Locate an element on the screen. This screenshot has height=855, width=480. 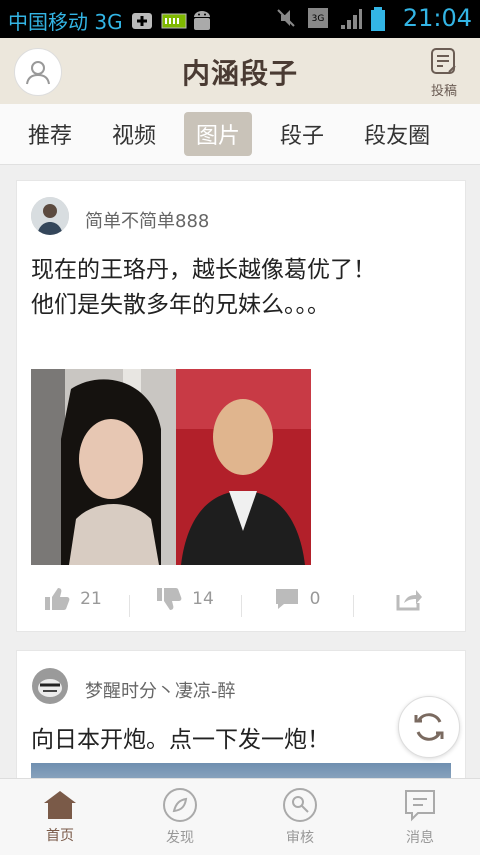
like-count: 21 is located at coordinates (91, 599).